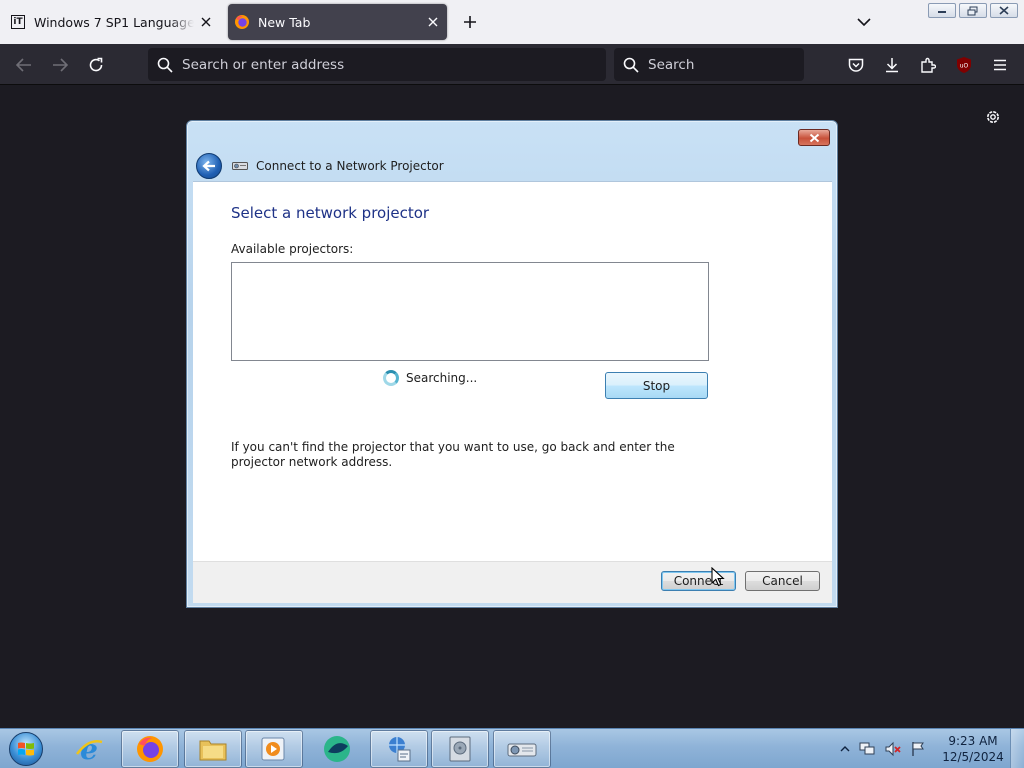  What do you see at coordinates (284, 22) in the screenshot?
I see `tab-title: New Tab` at bounding box center [284, 22].